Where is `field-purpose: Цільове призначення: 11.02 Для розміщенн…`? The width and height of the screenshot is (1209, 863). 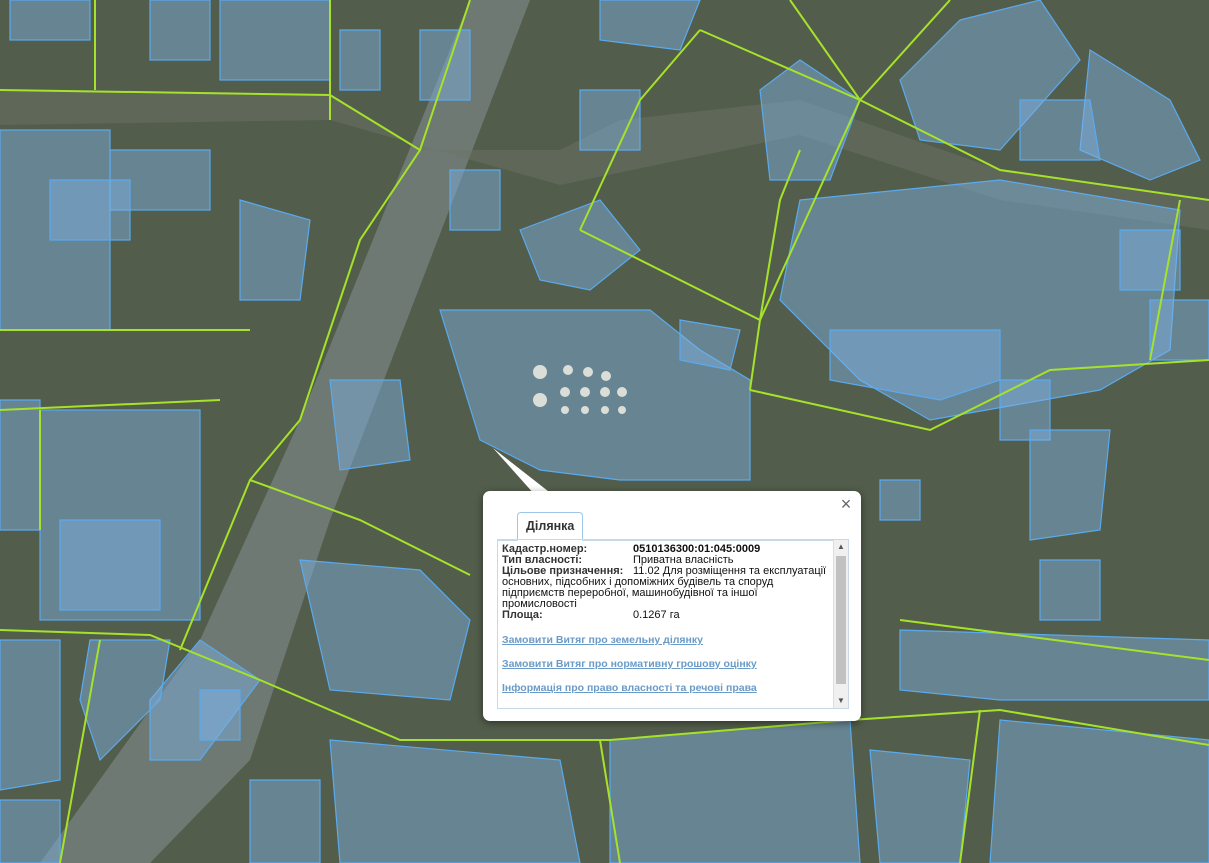 field-purpose: Цільове призначення: 11.02 Для розміщенн… is located at coordinates (666, 588).